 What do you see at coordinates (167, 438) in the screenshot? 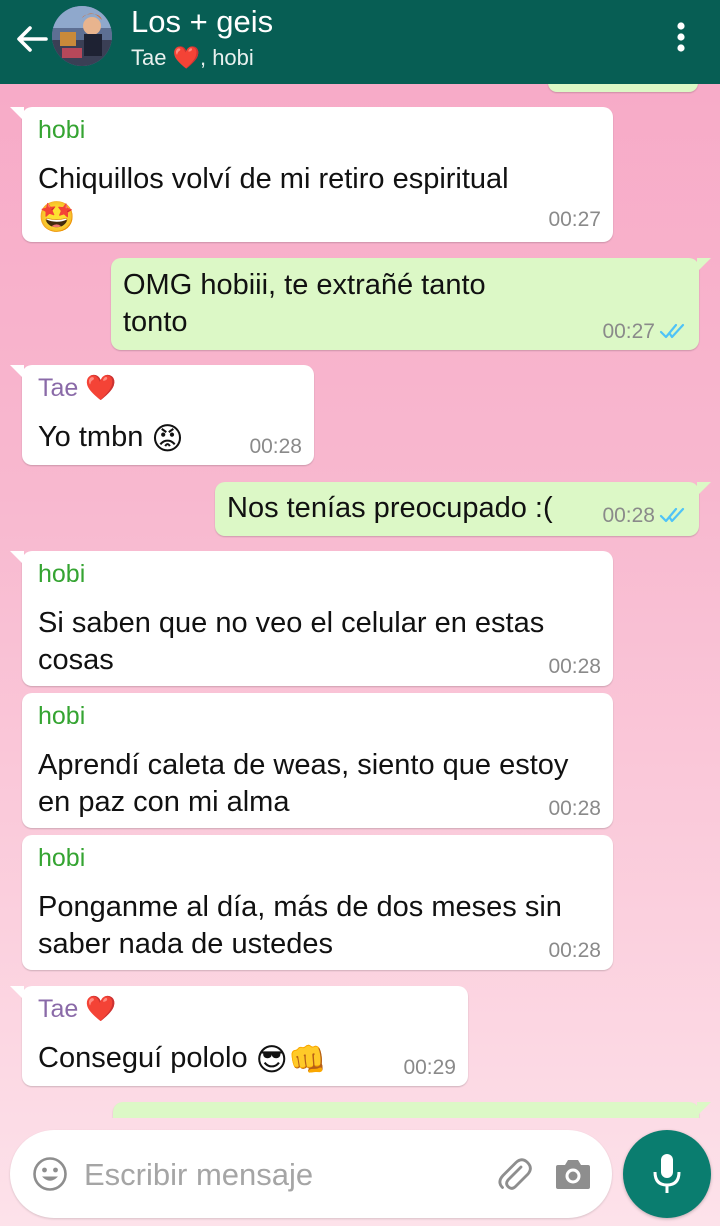
I see `message-emoji: 😡` at bounding box center [167, 438].